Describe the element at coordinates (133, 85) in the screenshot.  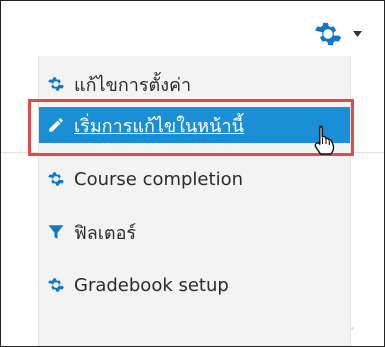
I see `menu-item-label: แก้ไขการตั้งค่า` at that location.